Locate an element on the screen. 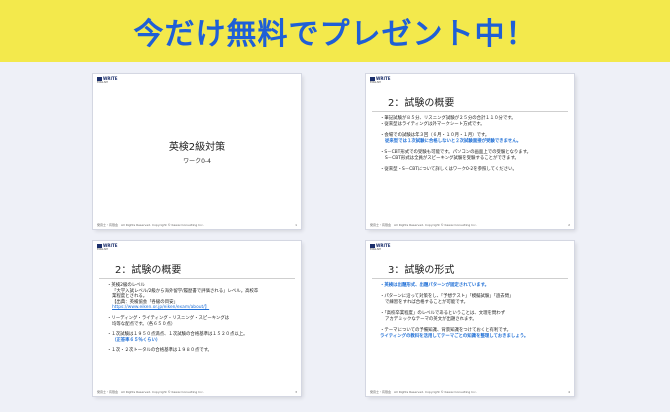 The height and width of the screenshot is (412, 670). page-number: 2 is located at coordinates (569, 225).